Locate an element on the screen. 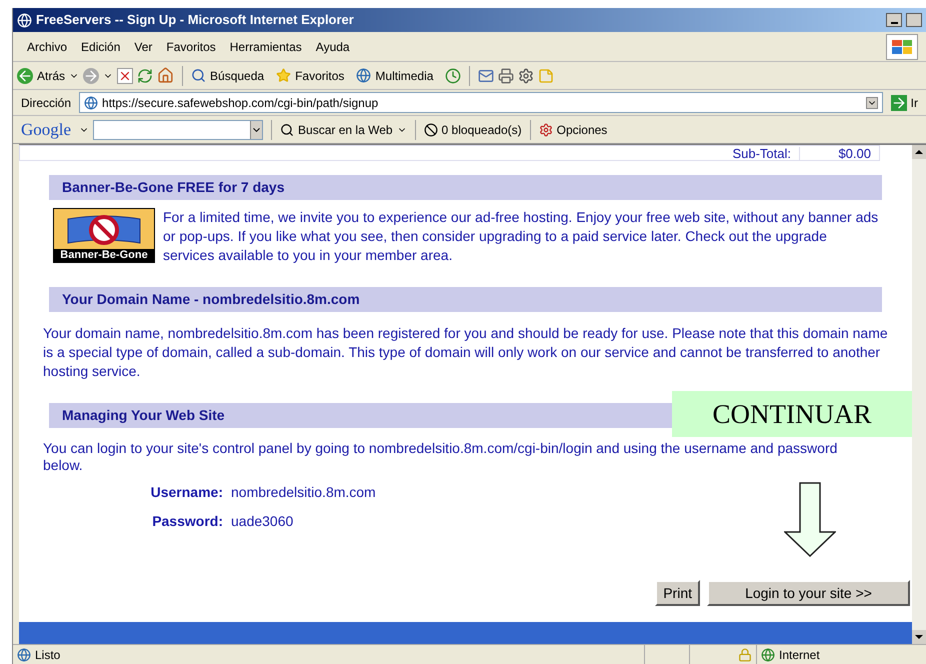 The image size is (926, 664). zone-text: Internet is located at coordinates (799, 655).